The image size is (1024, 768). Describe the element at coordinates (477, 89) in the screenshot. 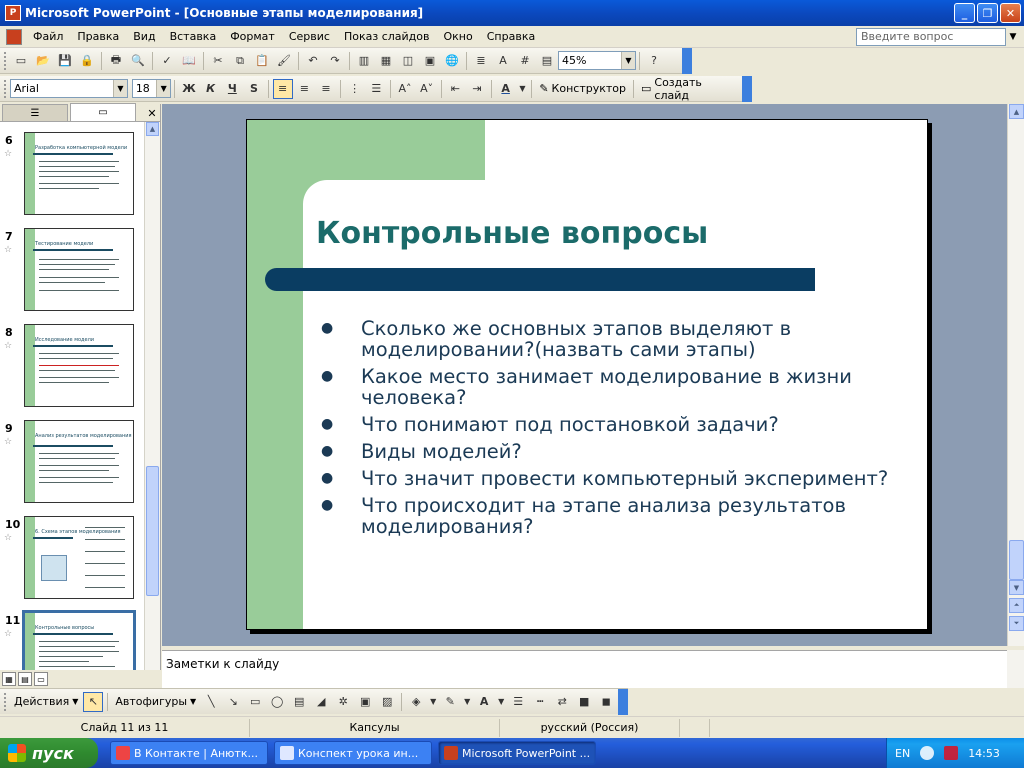

I see `increase-indent-icon: ⇥` at that location.